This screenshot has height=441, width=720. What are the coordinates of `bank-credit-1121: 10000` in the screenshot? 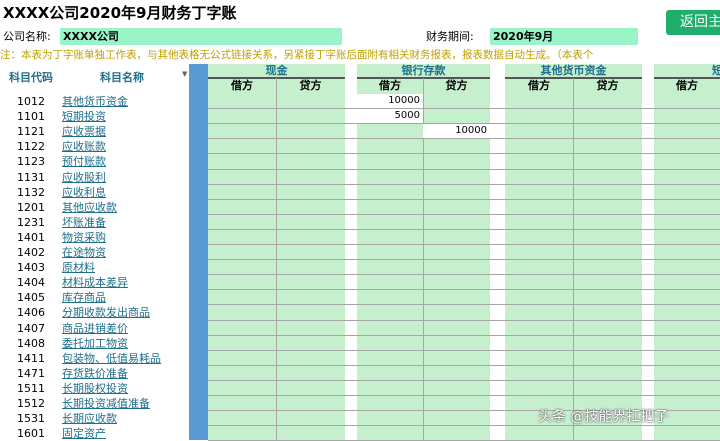 It's located at (456, 131).